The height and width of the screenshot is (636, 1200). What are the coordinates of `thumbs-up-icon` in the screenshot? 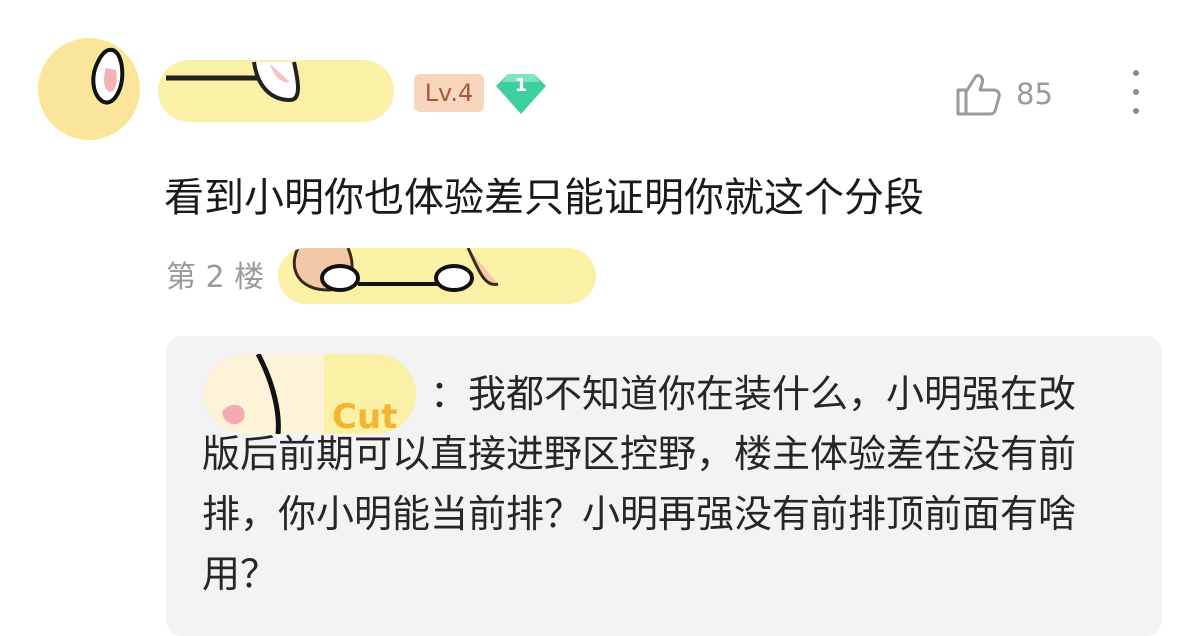 It's located at (978, 95).